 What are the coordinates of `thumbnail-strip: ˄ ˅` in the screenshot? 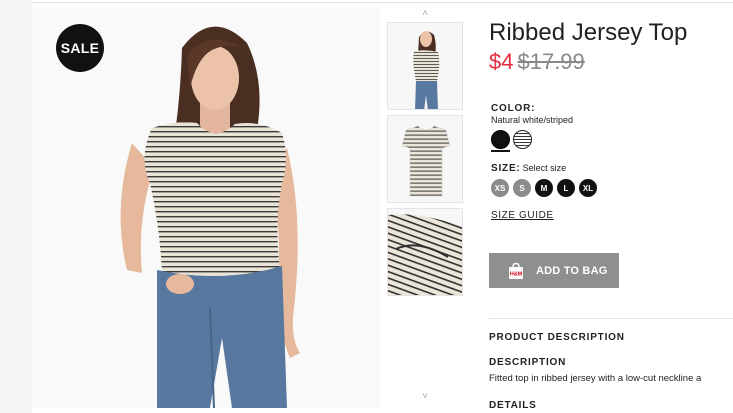 It's located at (425, 210).